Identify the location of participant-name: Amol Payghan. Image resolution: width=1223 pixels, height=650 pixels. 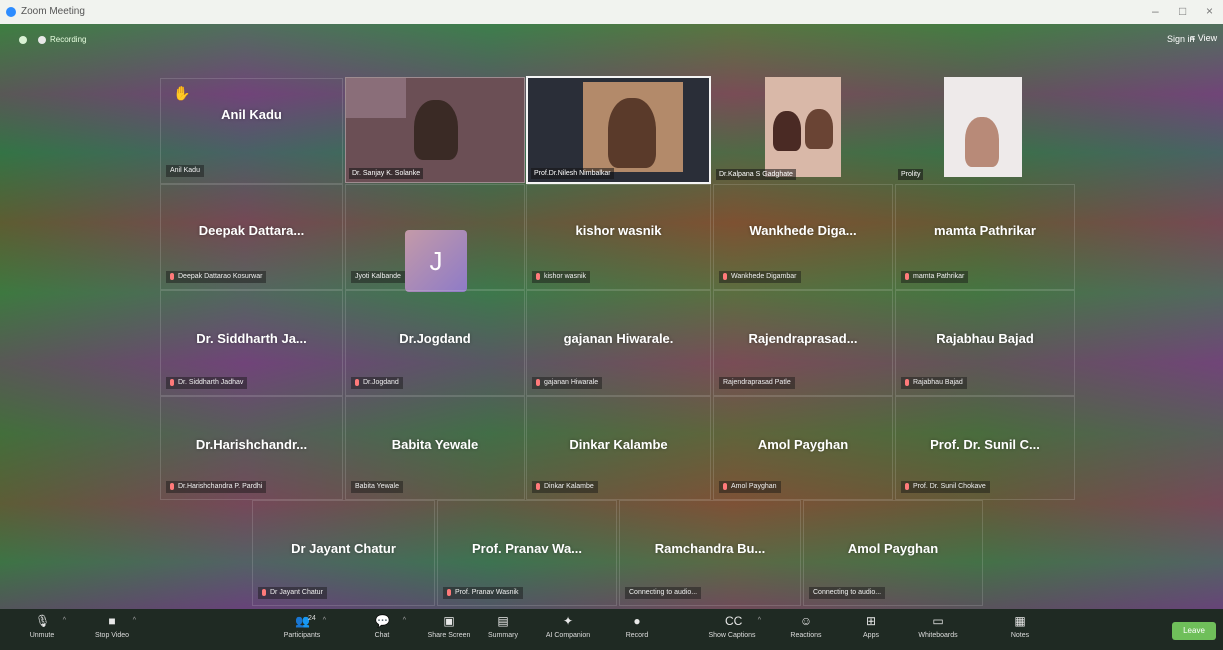
(893, 548).